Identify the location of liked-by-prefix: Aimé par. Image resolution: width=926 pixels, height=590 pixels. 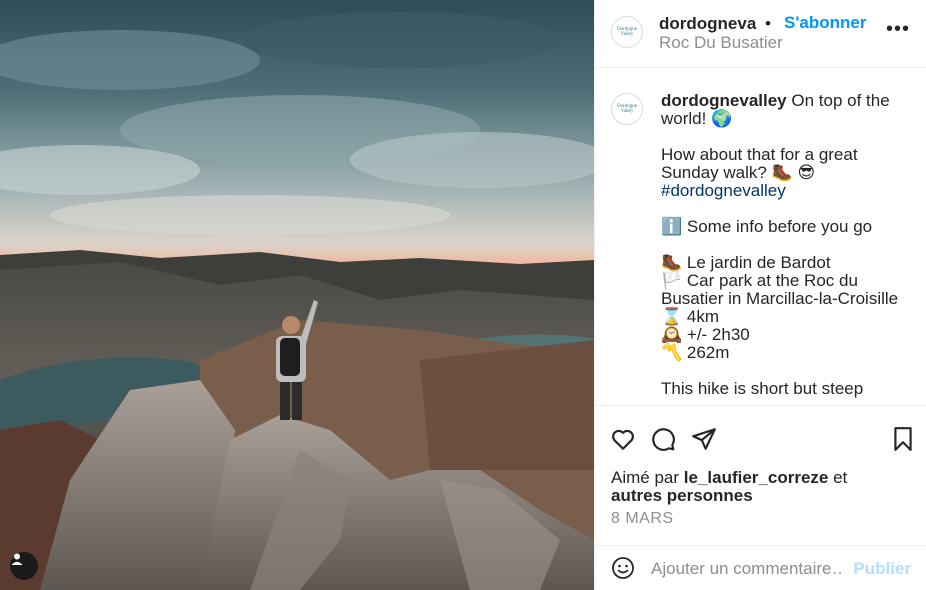
(645, 477).